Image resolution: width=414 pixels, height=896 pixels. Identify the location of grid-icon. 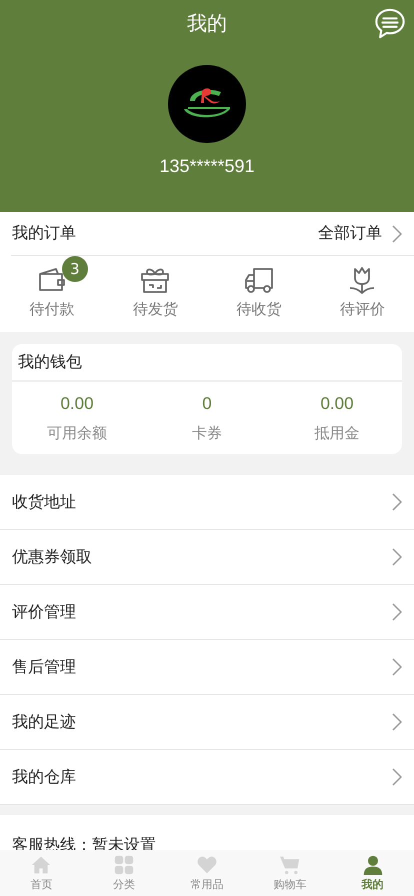
(124, 864).